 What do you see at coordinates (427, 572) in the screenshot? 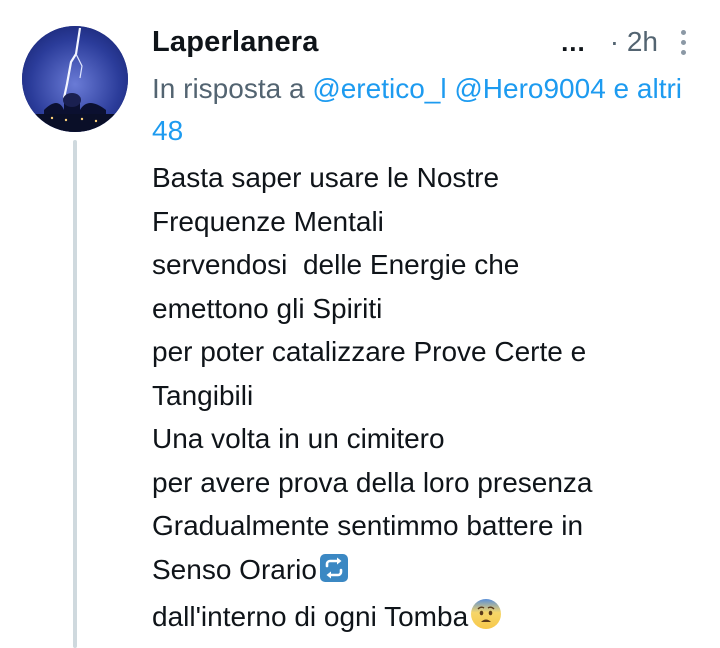
I see `text-line-with-emoji: Senso Orario` at bounding box center [427, 572].